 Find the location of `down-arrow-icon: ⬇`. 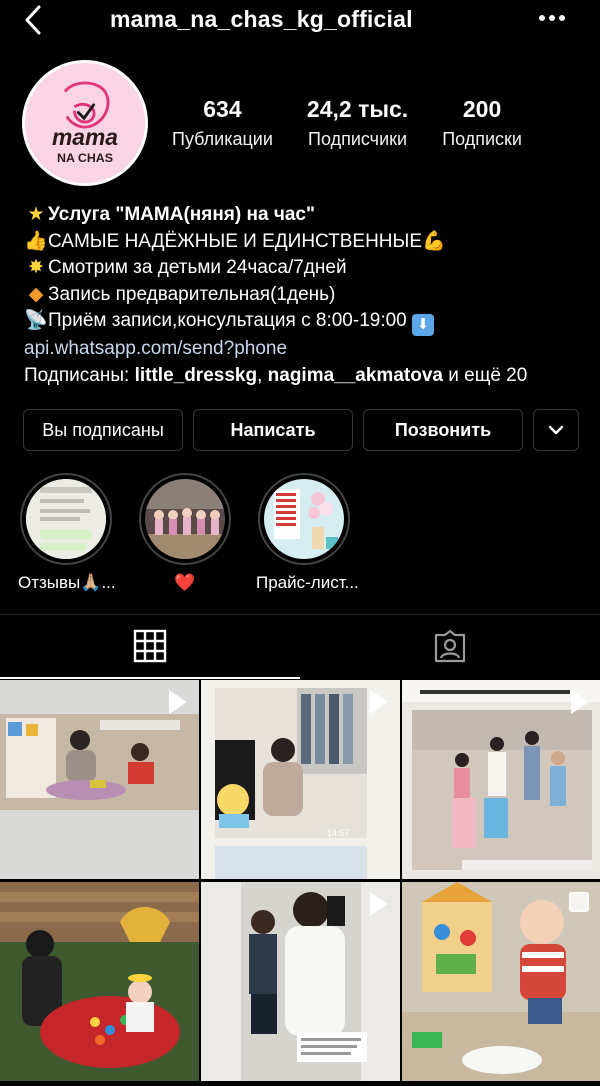

down-arrow-icon: ⬇ is located at coordinates (423, 325).